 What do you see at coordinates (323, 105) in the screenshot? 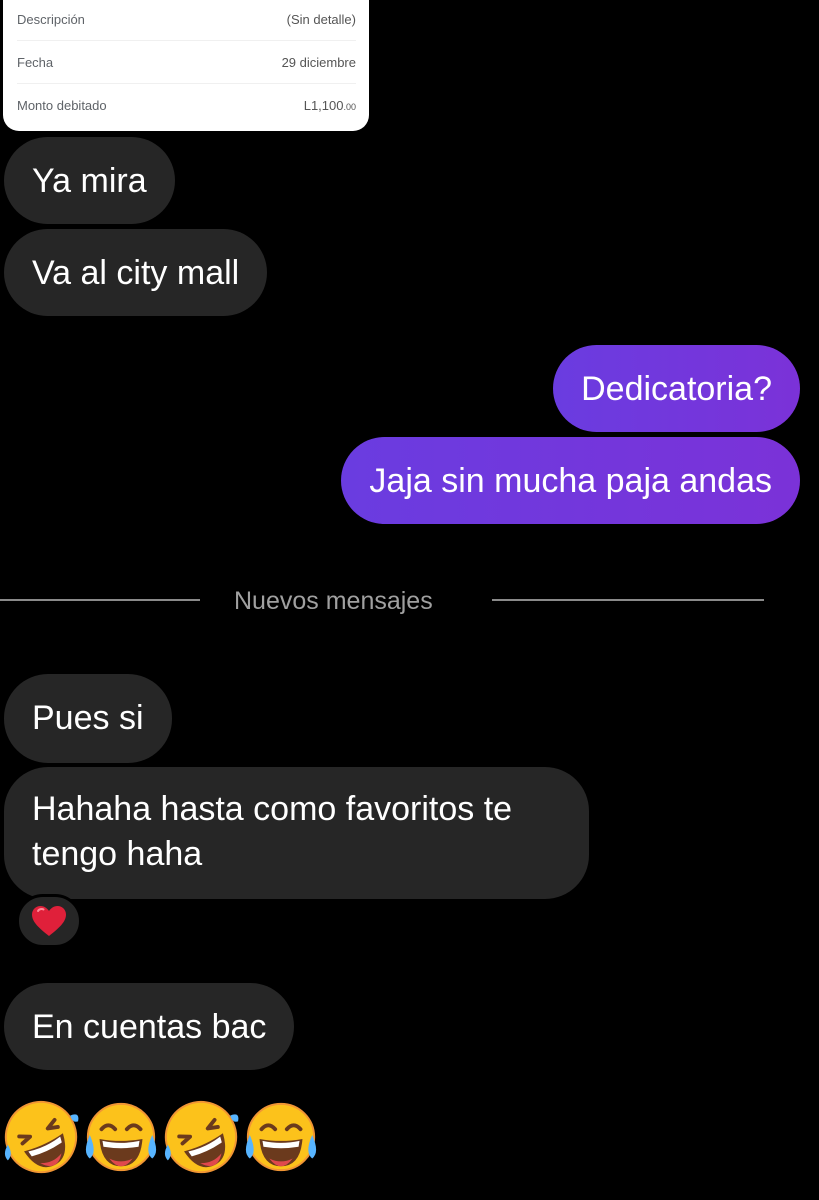
I see `amount-main: L1,100` at bounding box center [323, 105].